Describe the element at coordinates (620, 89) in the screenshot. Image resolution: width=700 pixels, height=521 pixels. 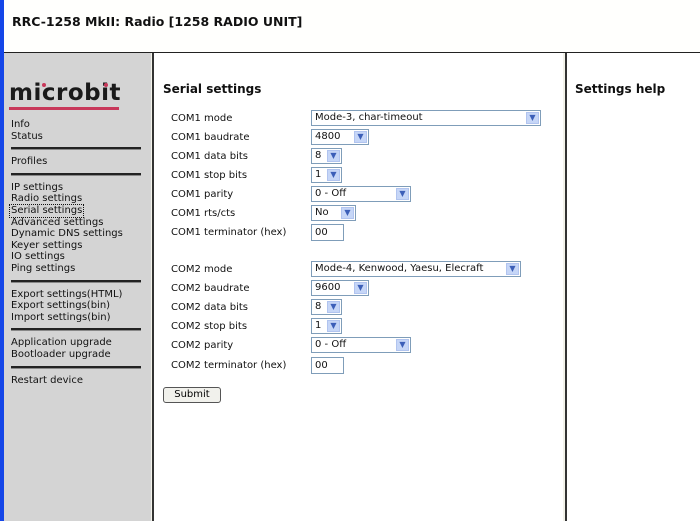
I see `help-heading: Settings help` at that location.